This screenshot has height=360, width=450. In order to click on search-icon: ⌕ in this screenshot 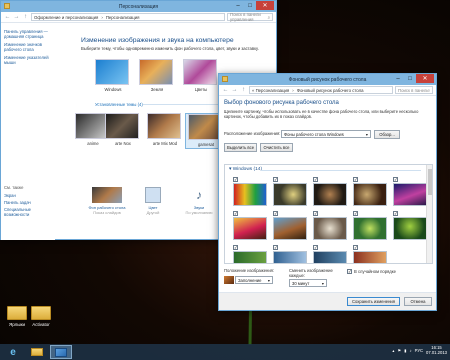, I will do `click(428, 90)`.